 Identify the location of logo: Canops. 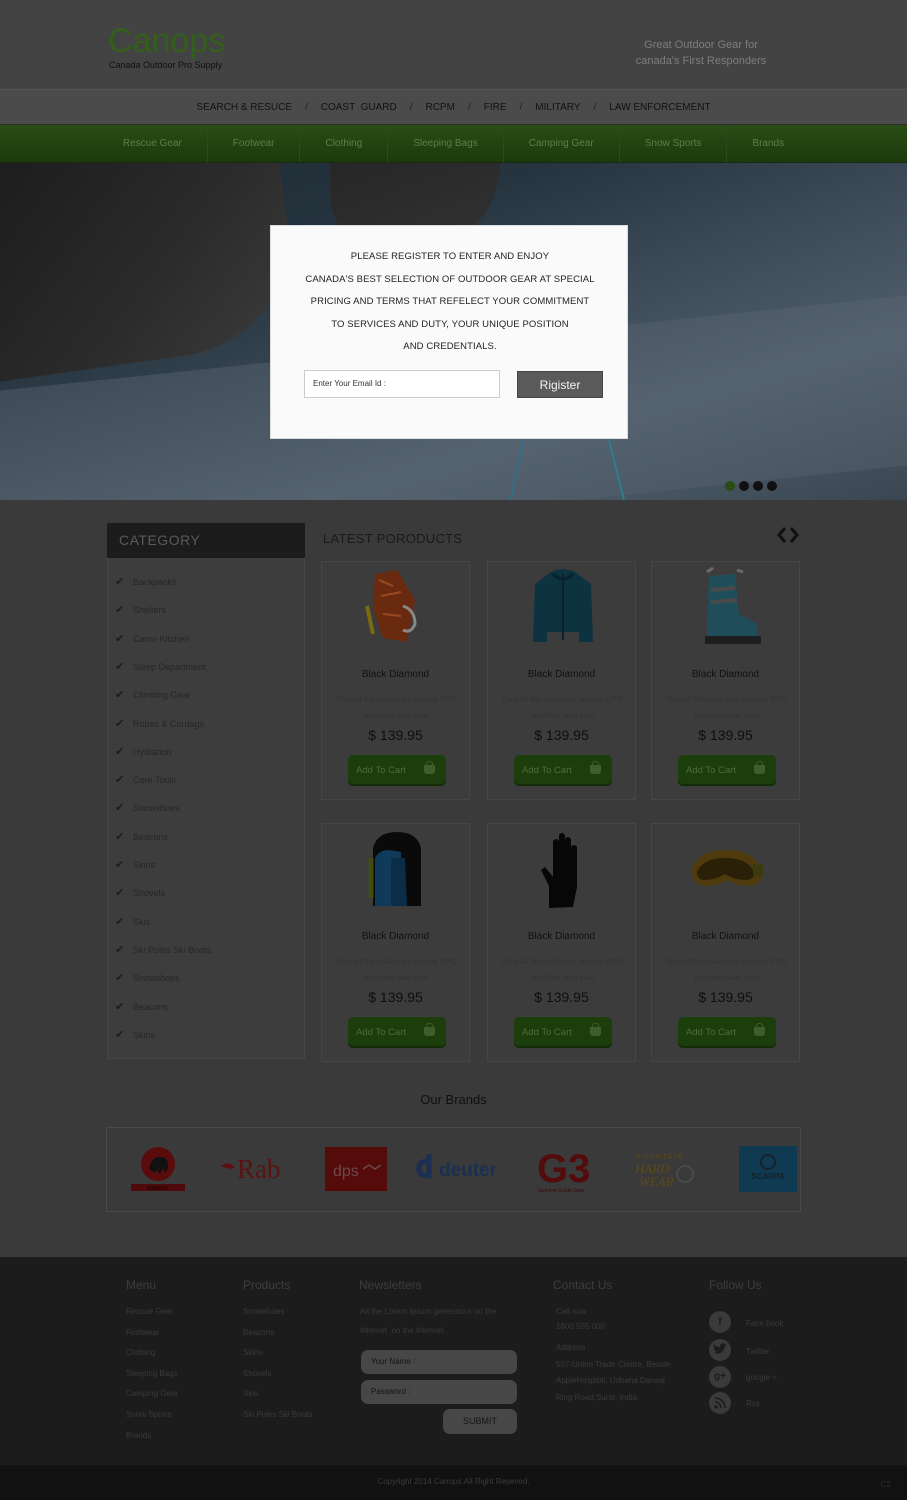
(166, 41).